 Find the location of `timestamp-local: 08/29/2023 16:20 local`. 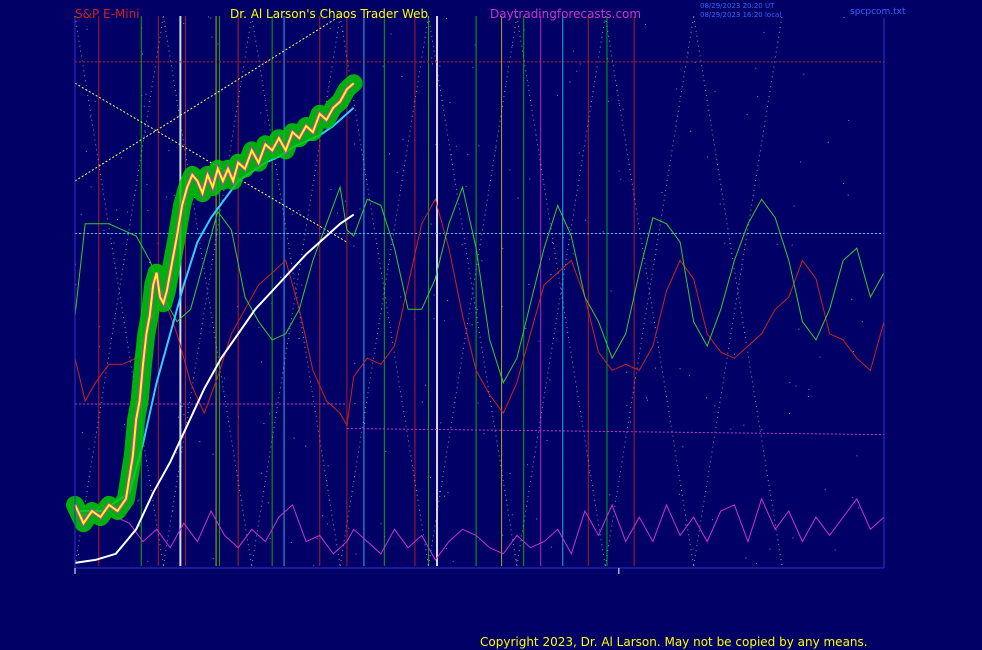

timestamp-local: 08/29/2023 16:20 local is located at coordinates (740, 15).